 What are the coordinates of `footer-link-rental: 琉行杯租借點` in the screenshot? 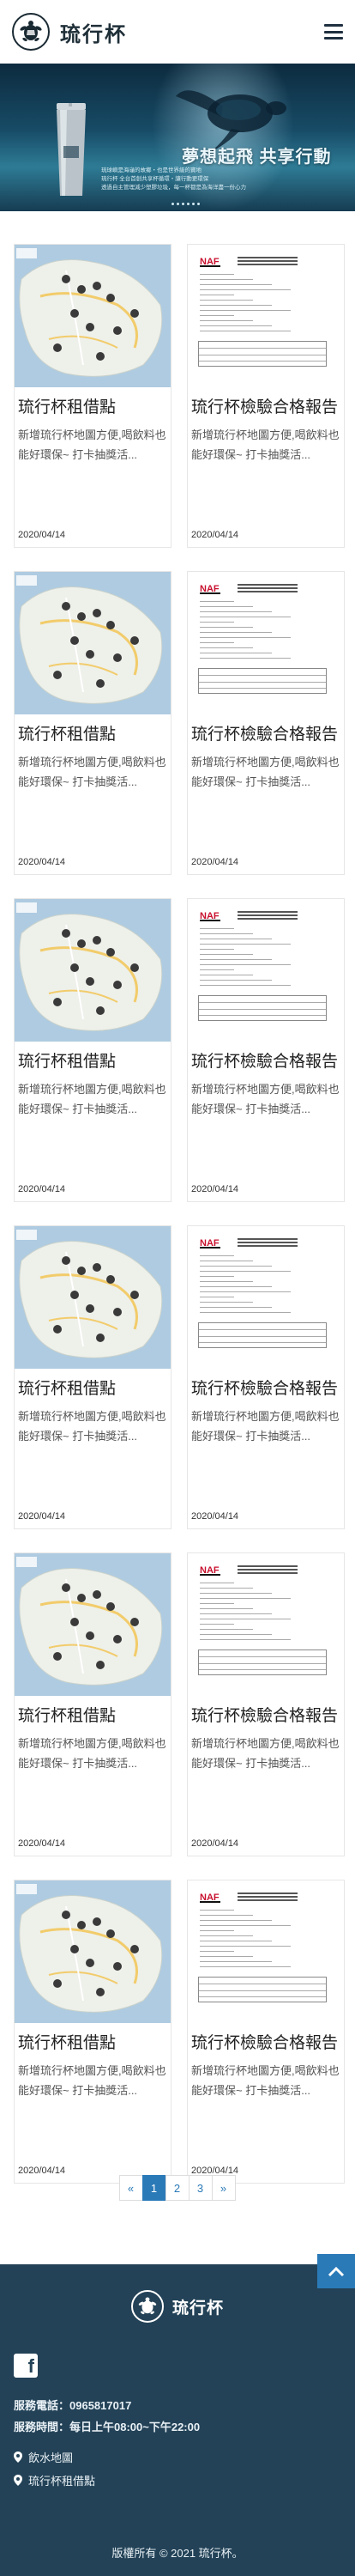 It's located at (55, 2480).